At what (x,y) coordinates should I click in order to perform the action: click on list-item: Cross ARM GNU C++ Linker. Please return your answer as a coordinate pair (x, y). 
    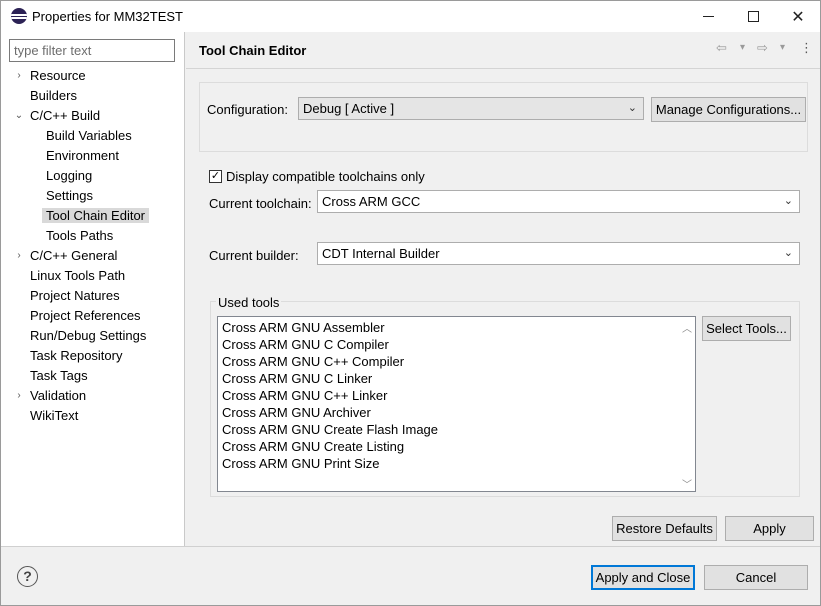
    Looking at the image, I should click on (304, 395).